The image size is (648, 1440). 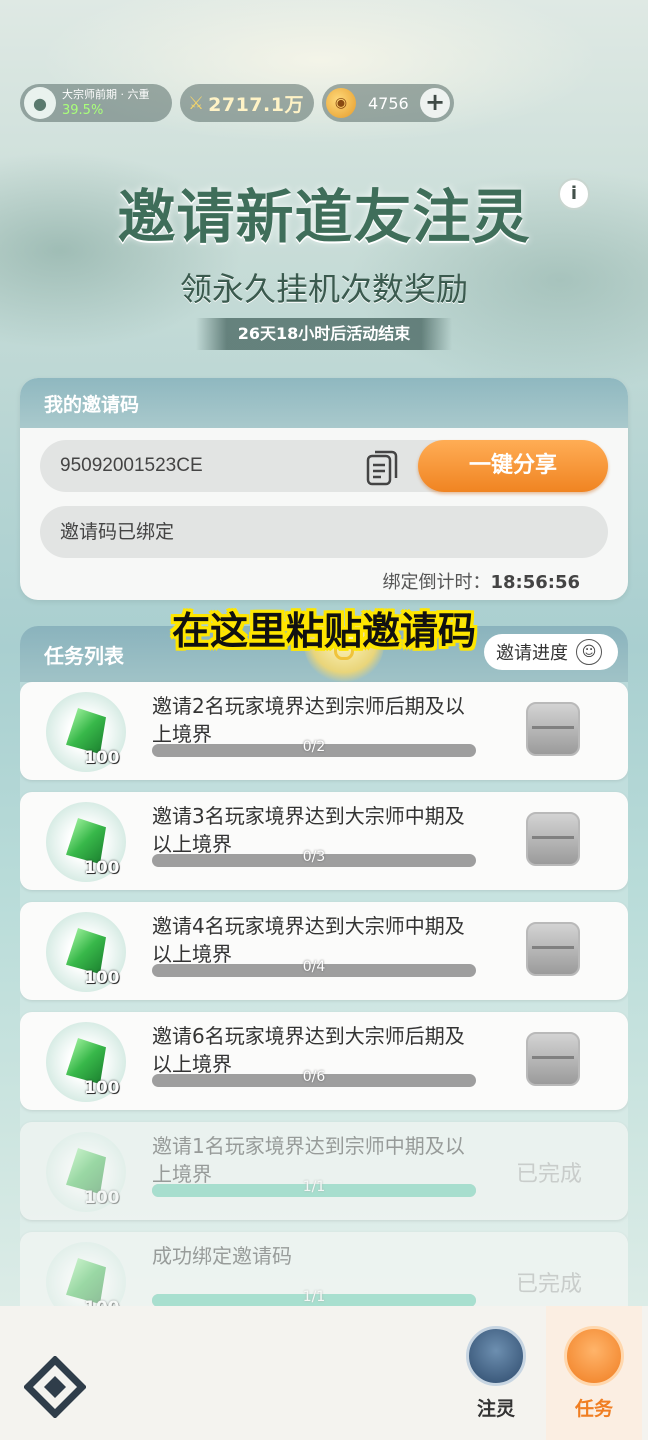 I want to click on nav-task: 任务, so click(x=594, y=1373).